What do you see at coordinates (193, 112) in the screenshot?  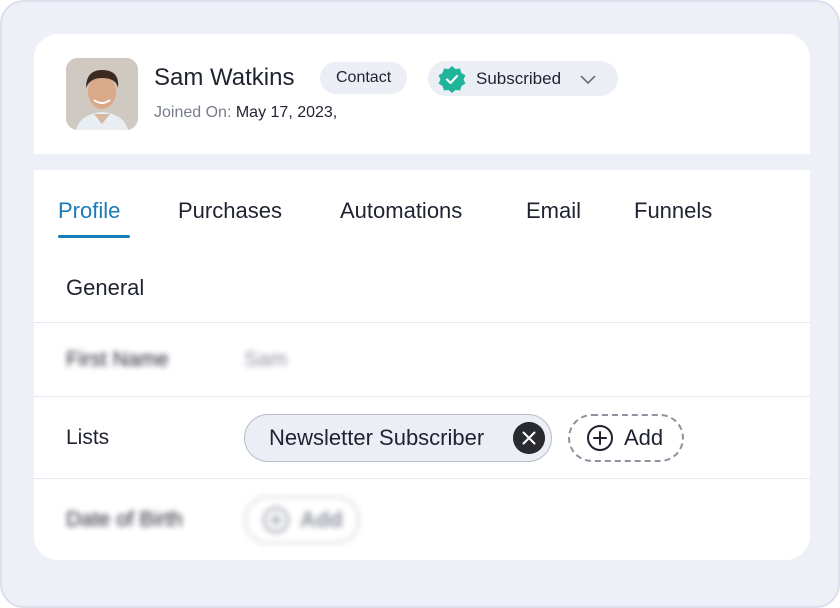 I see `joined-label: Joined On:` at bounding box center [193, 112].